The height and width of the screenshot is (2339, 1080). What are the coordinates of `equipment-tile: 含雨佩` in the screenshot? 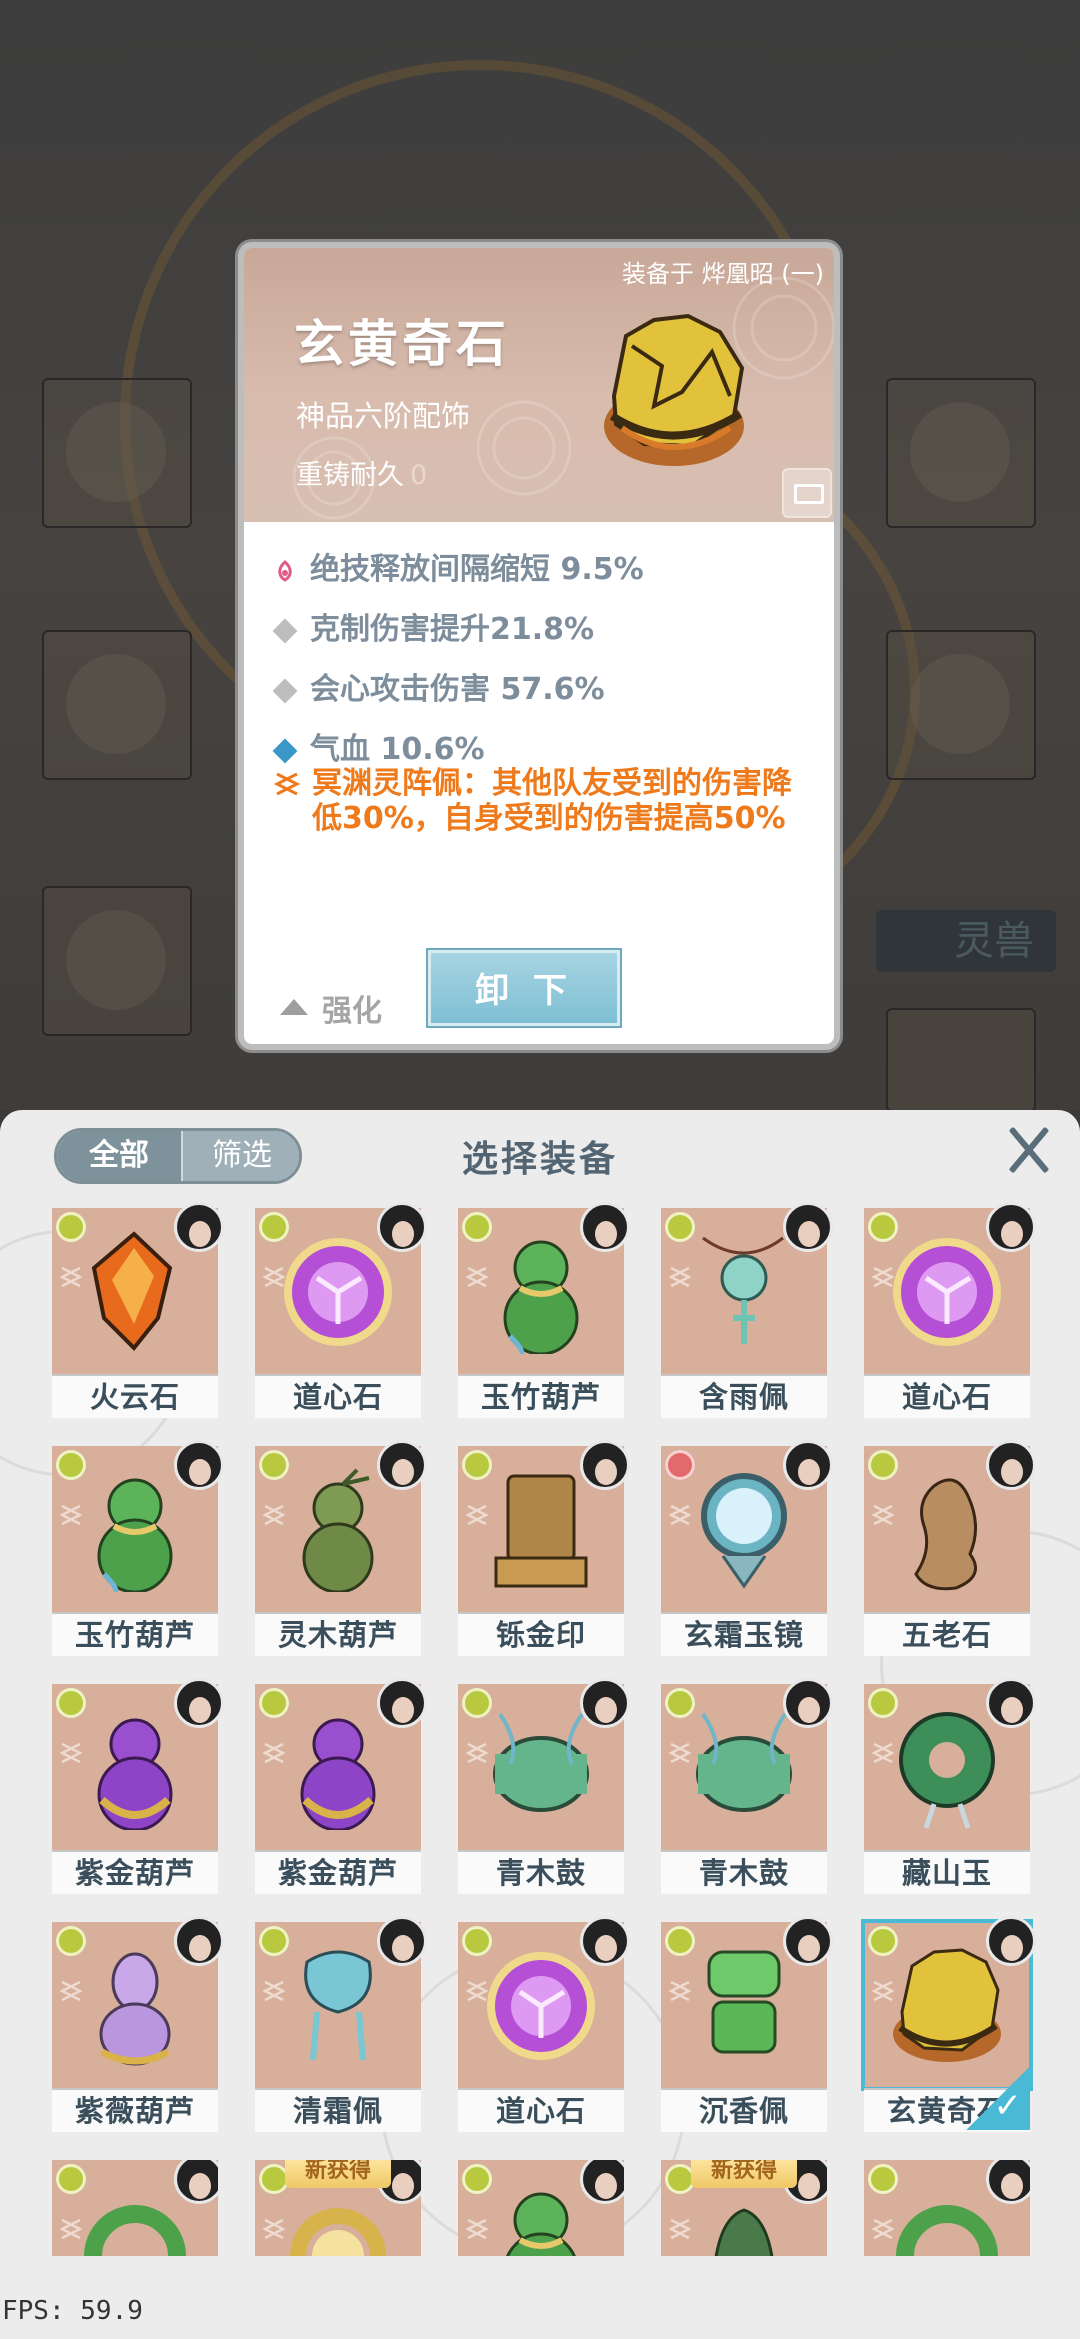 It's located at (747, 1310).